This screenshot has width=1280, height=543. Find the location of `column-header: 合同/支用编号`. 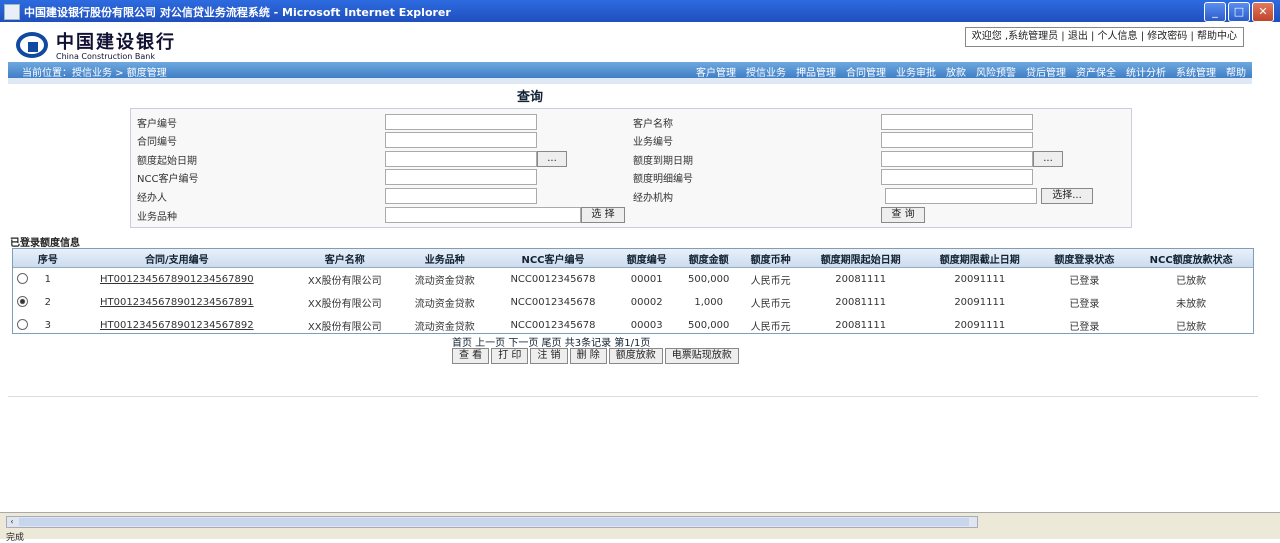

column-header: 合同/支用编号 is located at coordinates (176, 258).